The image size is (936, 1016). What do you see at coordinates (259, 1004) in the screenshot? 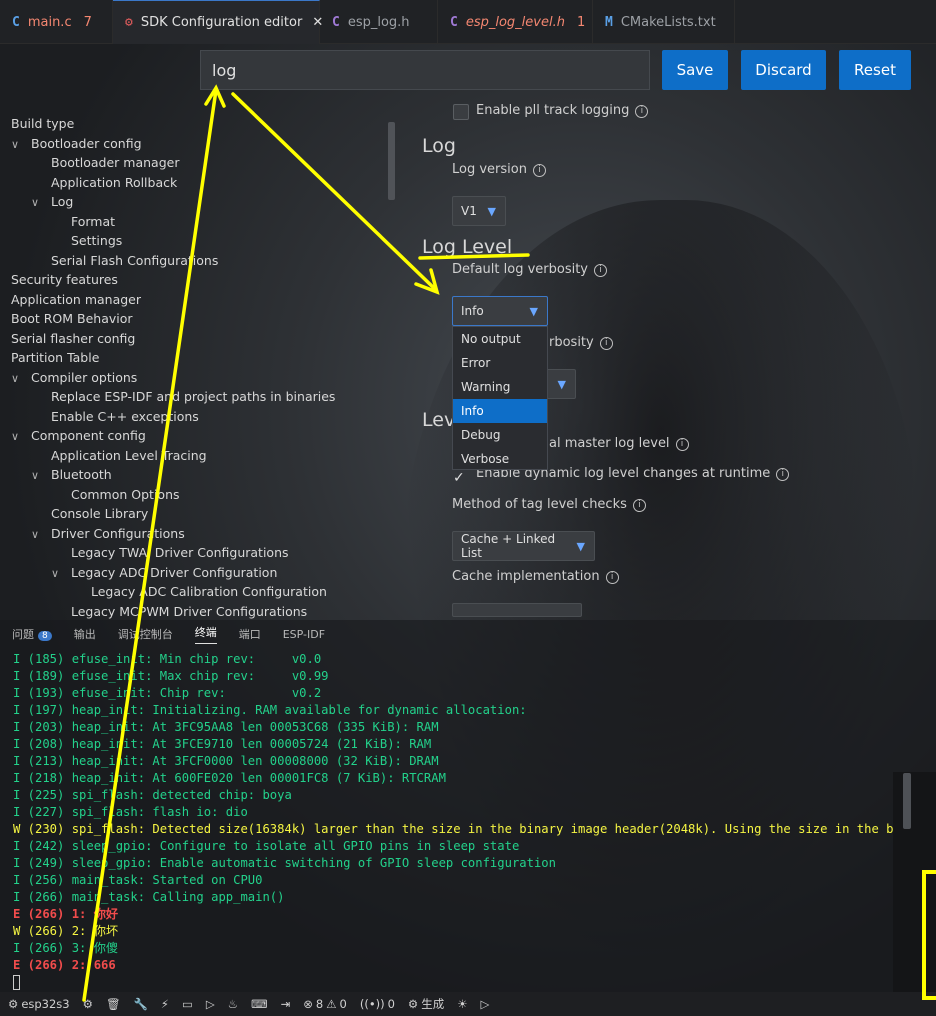
I see `terminal-icon: ⌨` at bounding box center [259, 1004].